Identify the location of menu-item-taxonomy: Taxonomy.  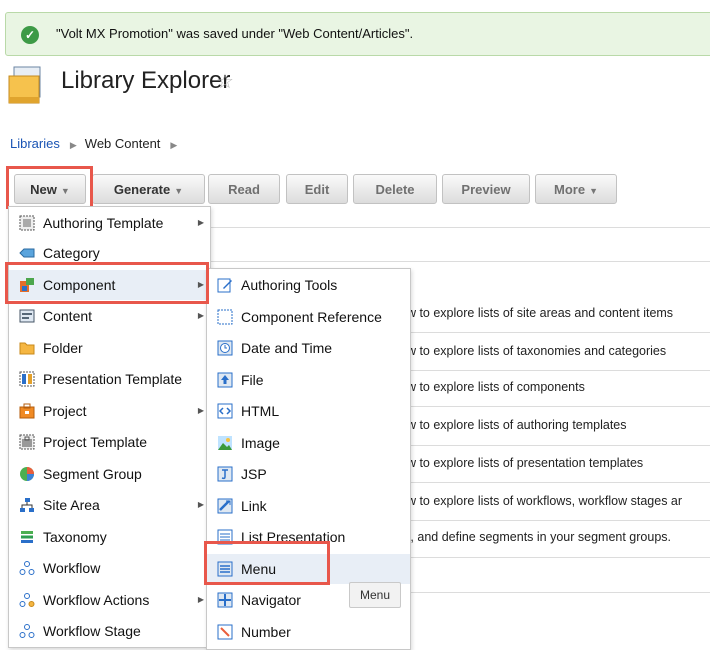
(109, 537).